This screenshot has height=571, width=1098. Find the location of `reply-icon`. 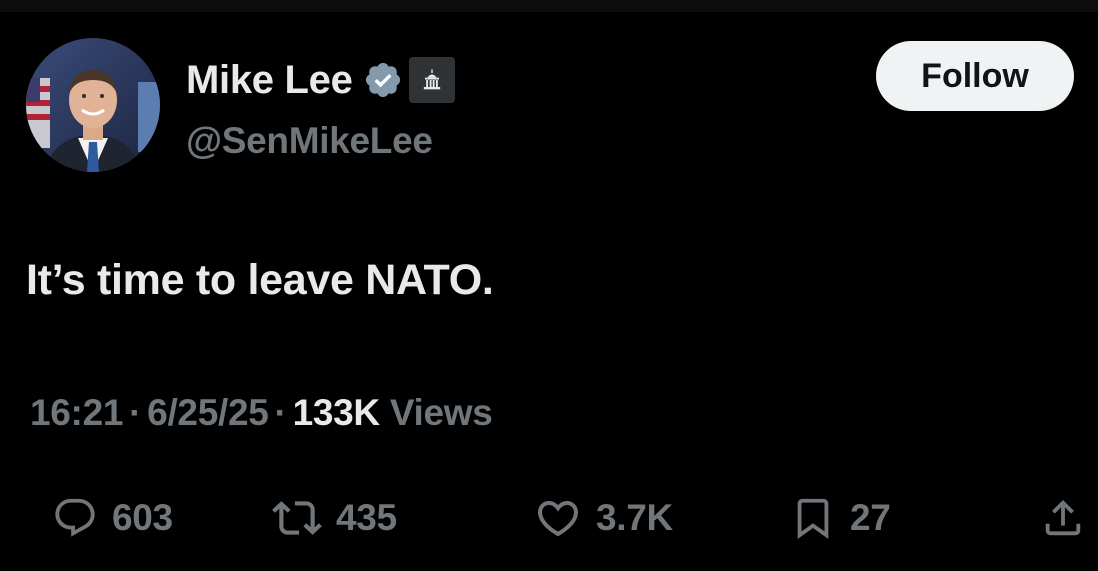

reply-icon is located at coordinates (75, 517).